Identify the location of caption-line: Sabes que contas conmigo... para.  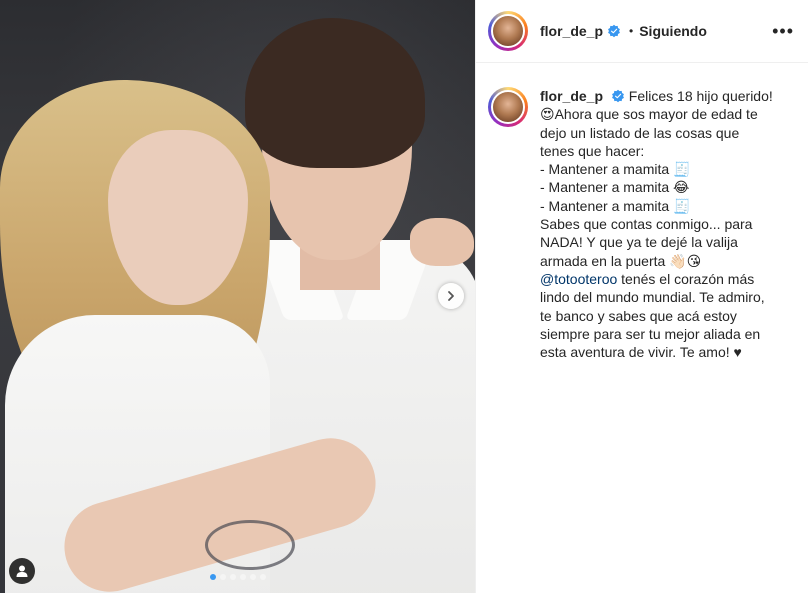
(646, 224).